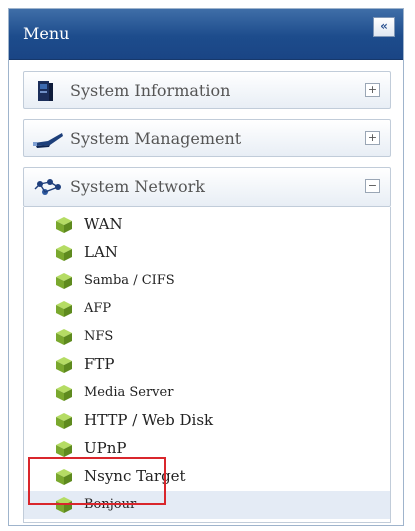 This screenshot has height=531, width=415. I want to click on menu-item-label: WAN, so click(103, 224).